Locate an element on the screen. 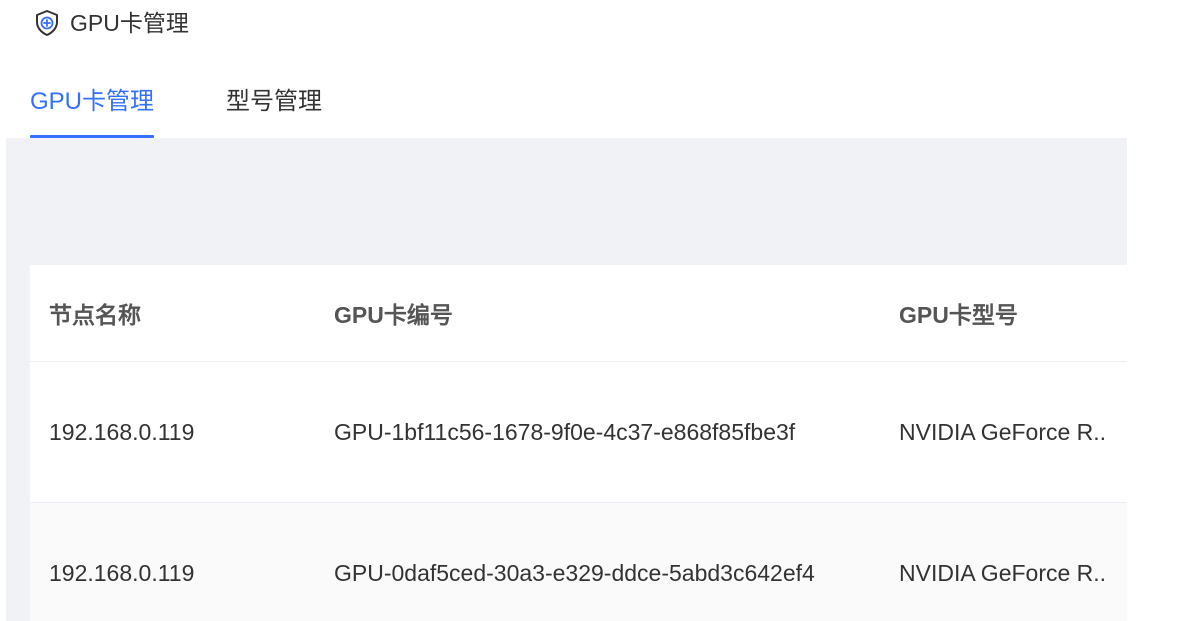 This screenshot has width=1179, height=621. column-header-gpu-model: GPU卡型号 is located at coordinates (1013, 313).